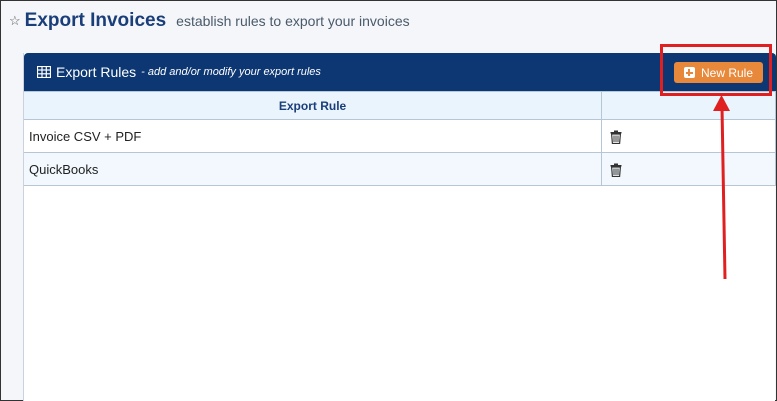 The image size is (777, 401). Describe the element at coordinates (313, 105) in the screenshot. I see `column-header-export-rule: Export Rule` at that location.